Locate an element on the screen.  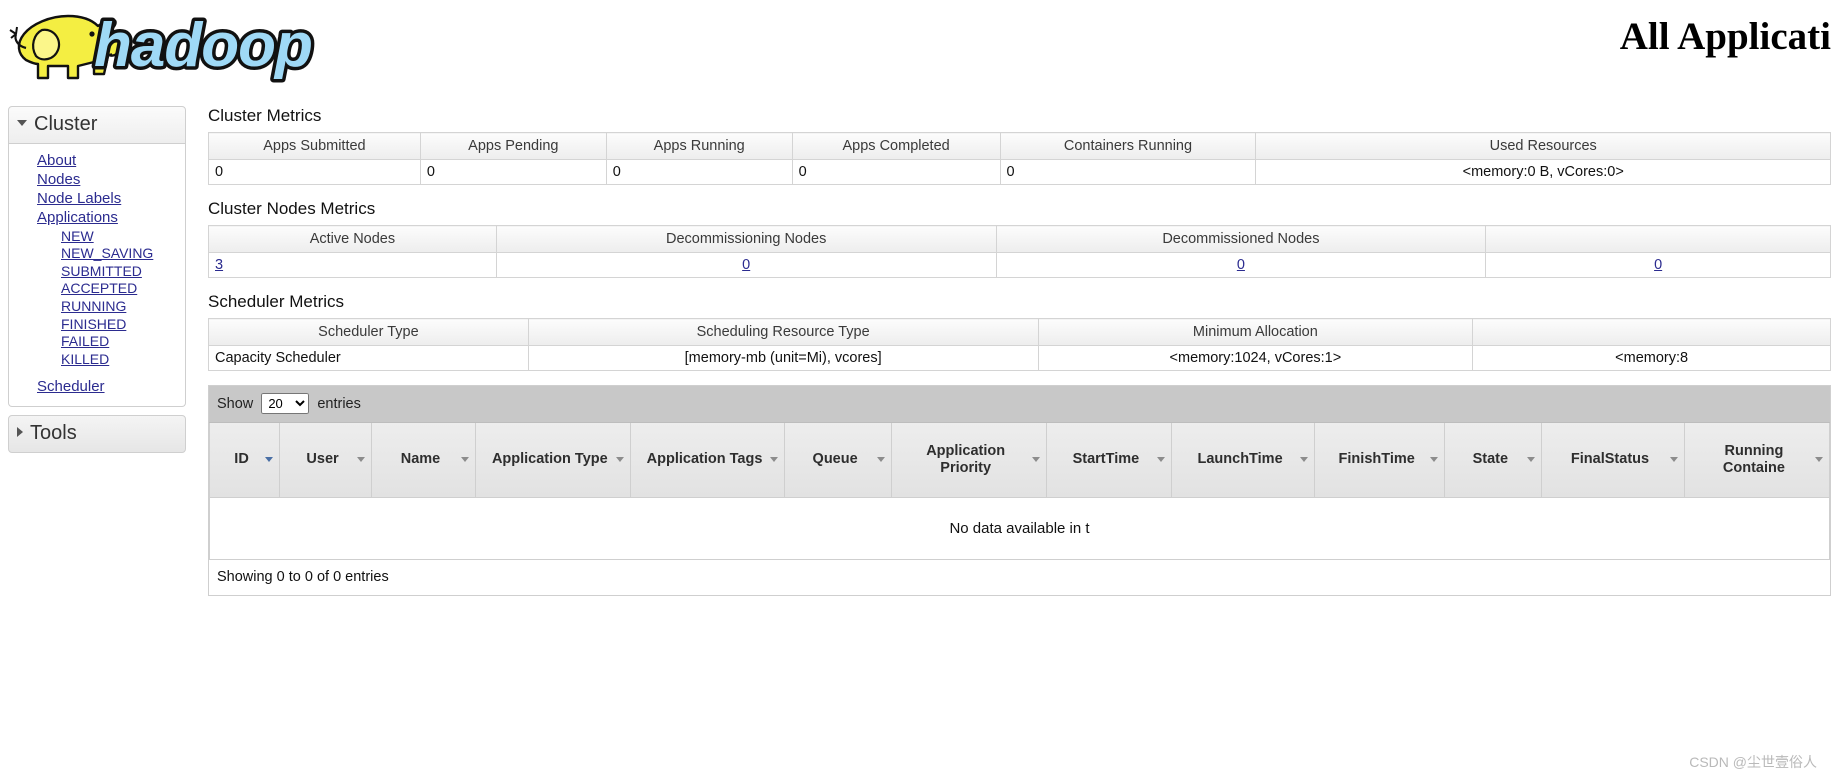
chevron-right-icon is located at coordinates (20, 432).